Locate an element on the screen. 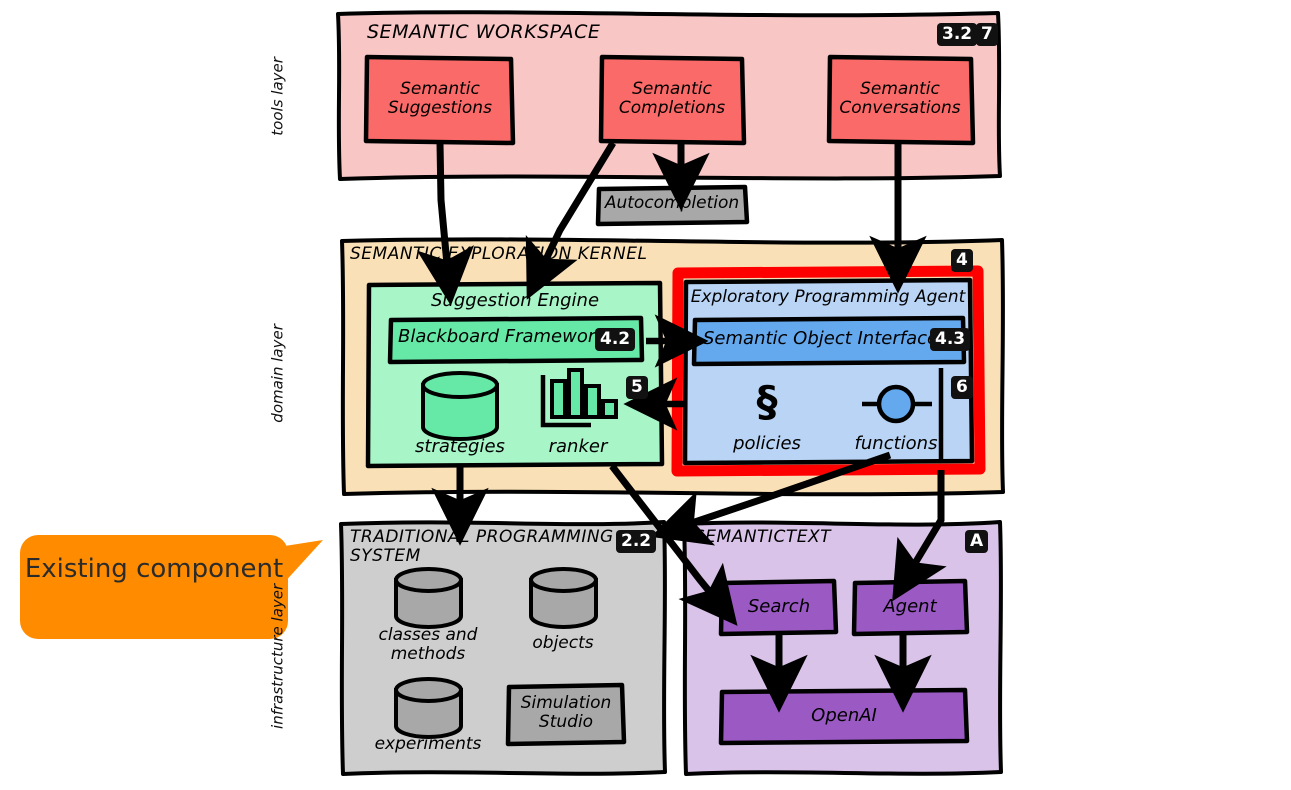 Image resolution: width=1291 pixels, height=790 pixels. box-label-semantic-conversations: Semantic Conversations is located at coordinates (900, 99).